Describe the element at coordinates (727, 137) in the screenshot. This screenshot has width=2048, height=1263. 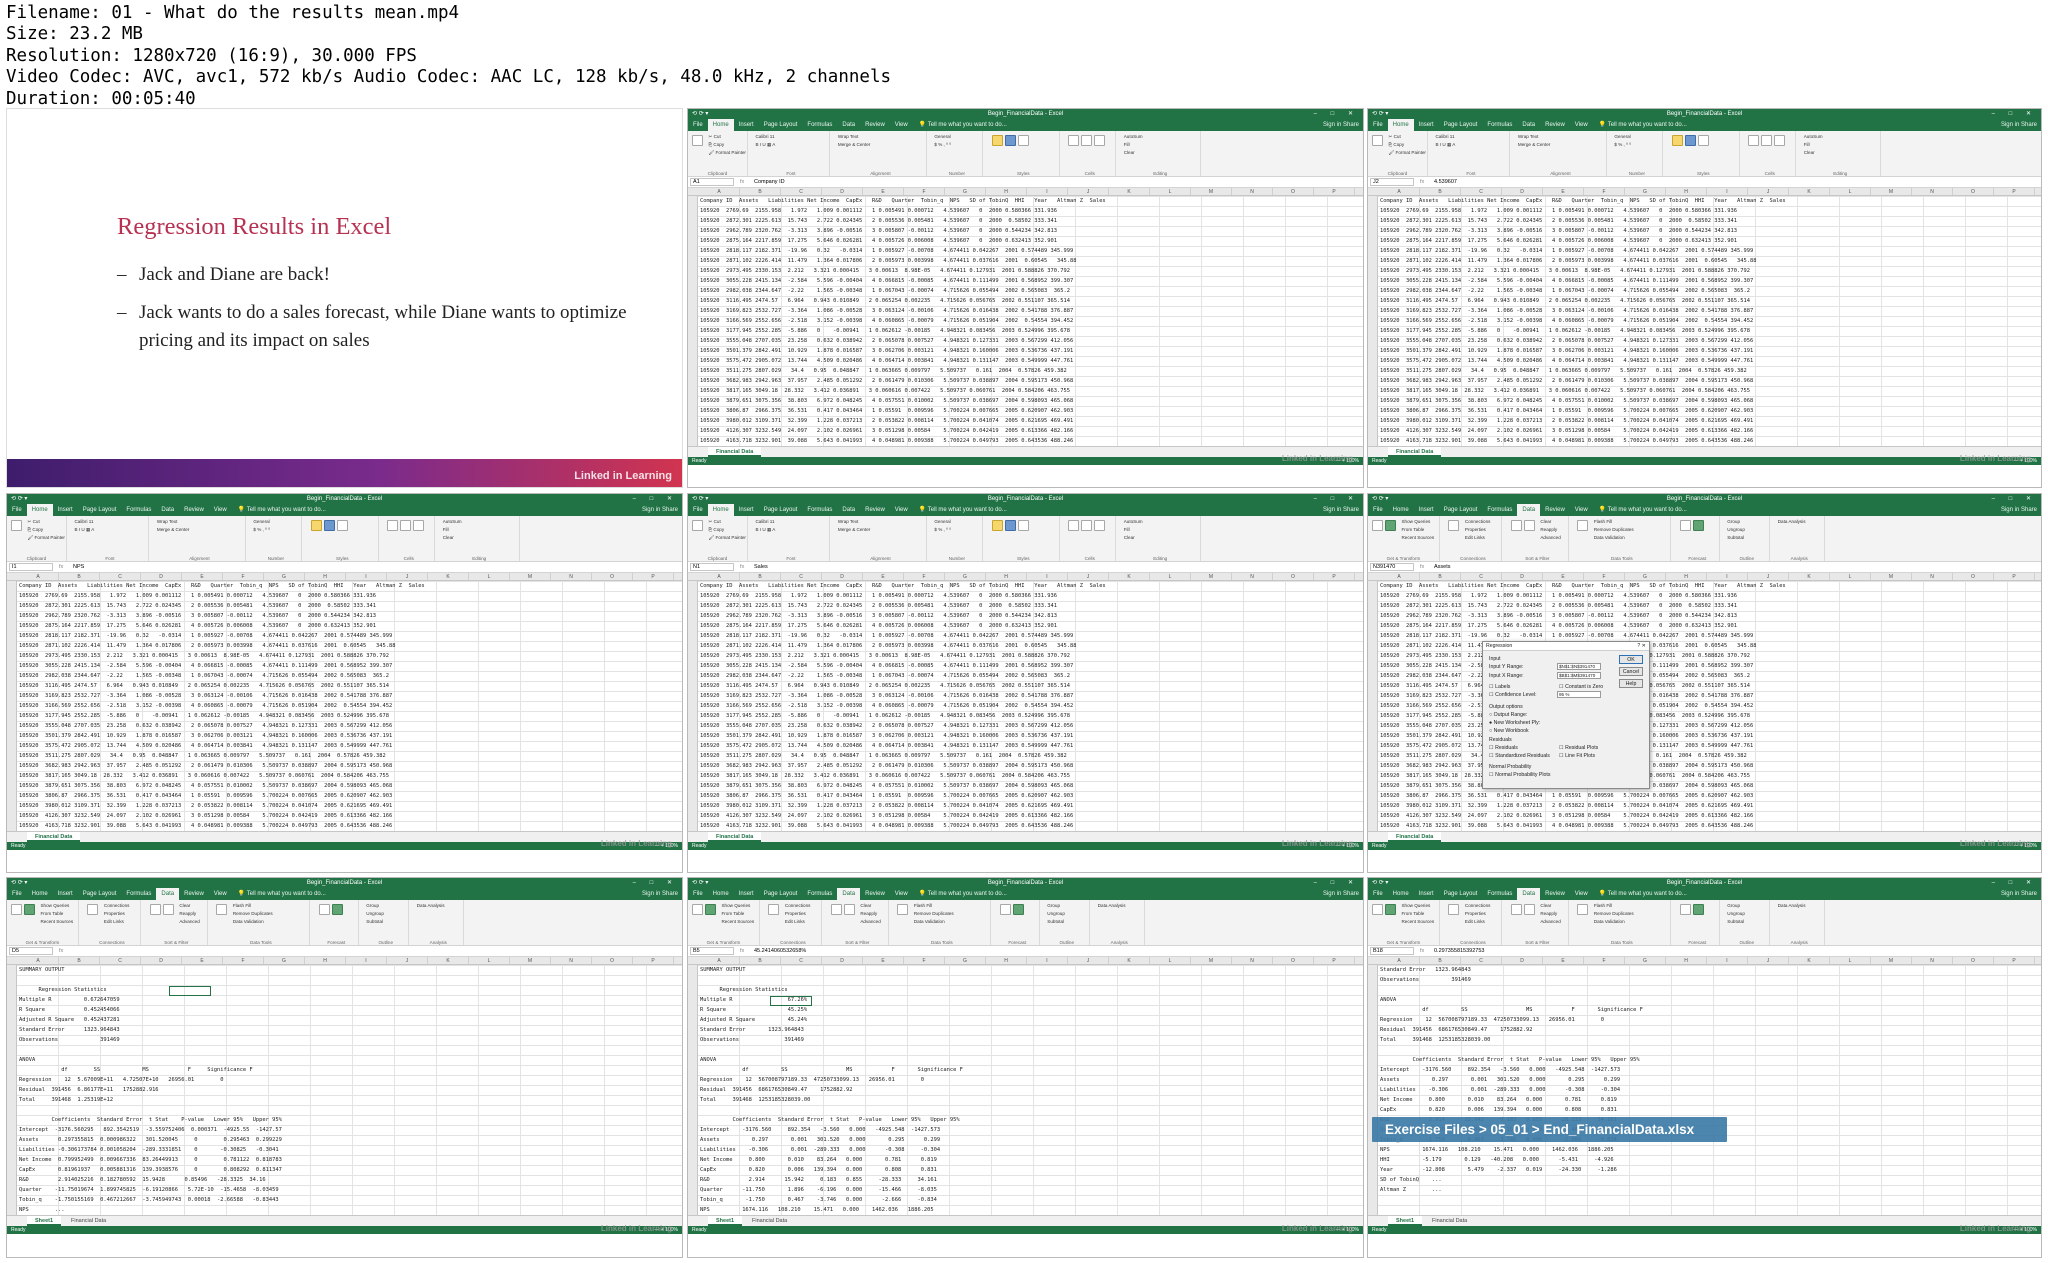
I see `cut-button: ✂ Cut` at that location.